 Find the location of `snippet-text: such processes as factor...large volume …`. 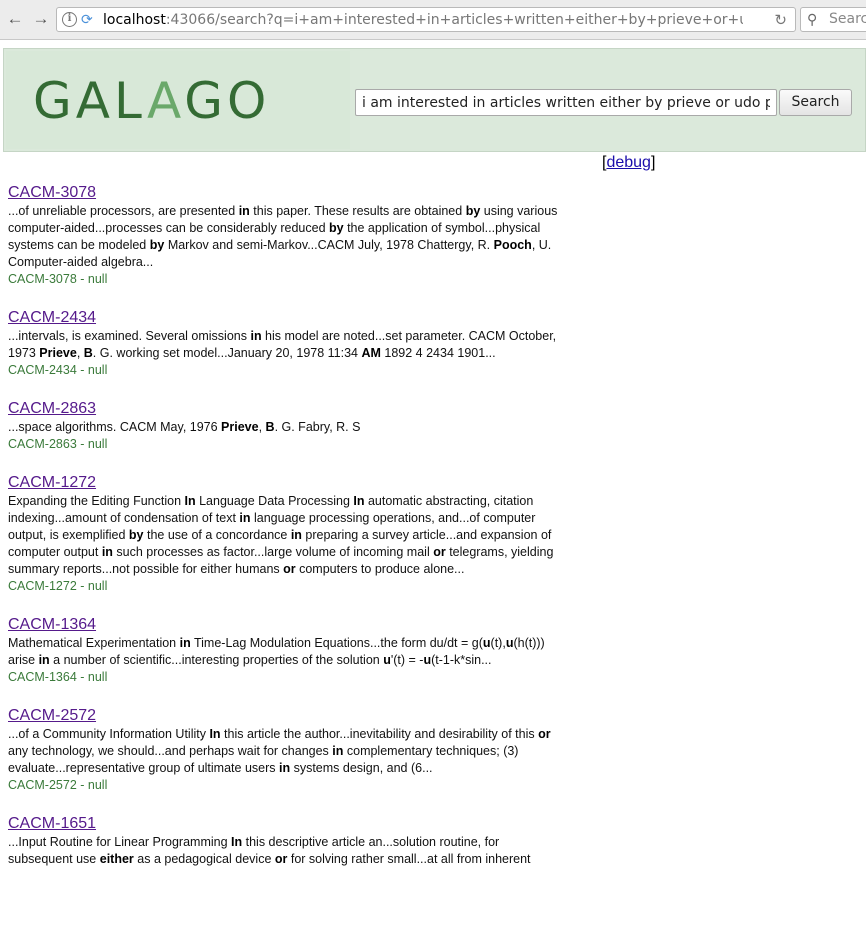

snippet-text: such processes as factor...large volume … is located at coordinates (273, 552).